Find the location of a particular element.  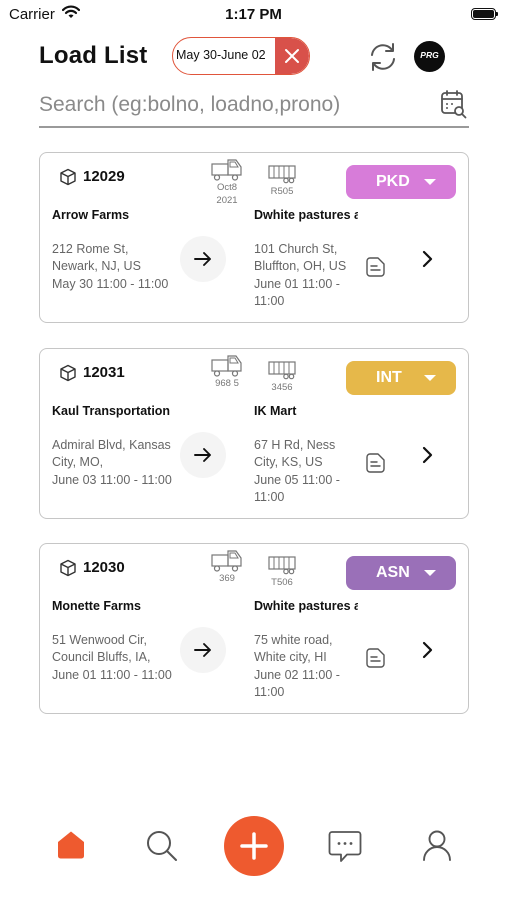

status-label: PKD is located at coordinates (393, 181).